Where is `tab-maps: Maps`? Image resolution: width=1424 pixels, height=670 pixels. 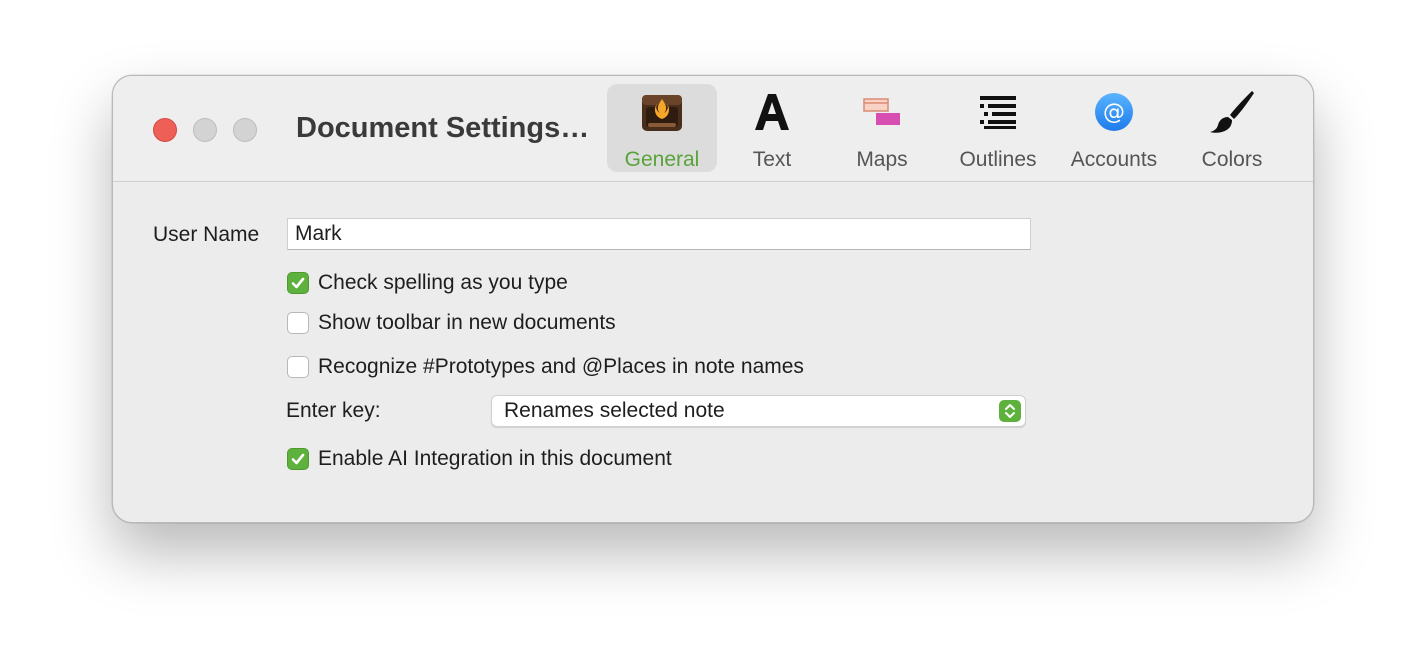 tab-maps: Maps is located at coordinates (882, 128).